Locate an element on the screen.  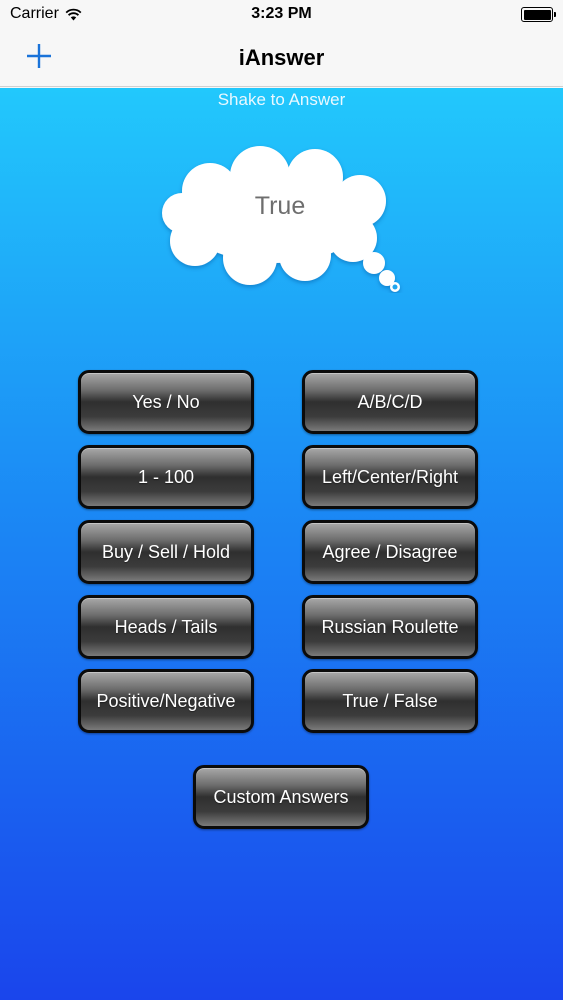
heads-tails-button: Heads / Tails is located at coordinates (166, 627).